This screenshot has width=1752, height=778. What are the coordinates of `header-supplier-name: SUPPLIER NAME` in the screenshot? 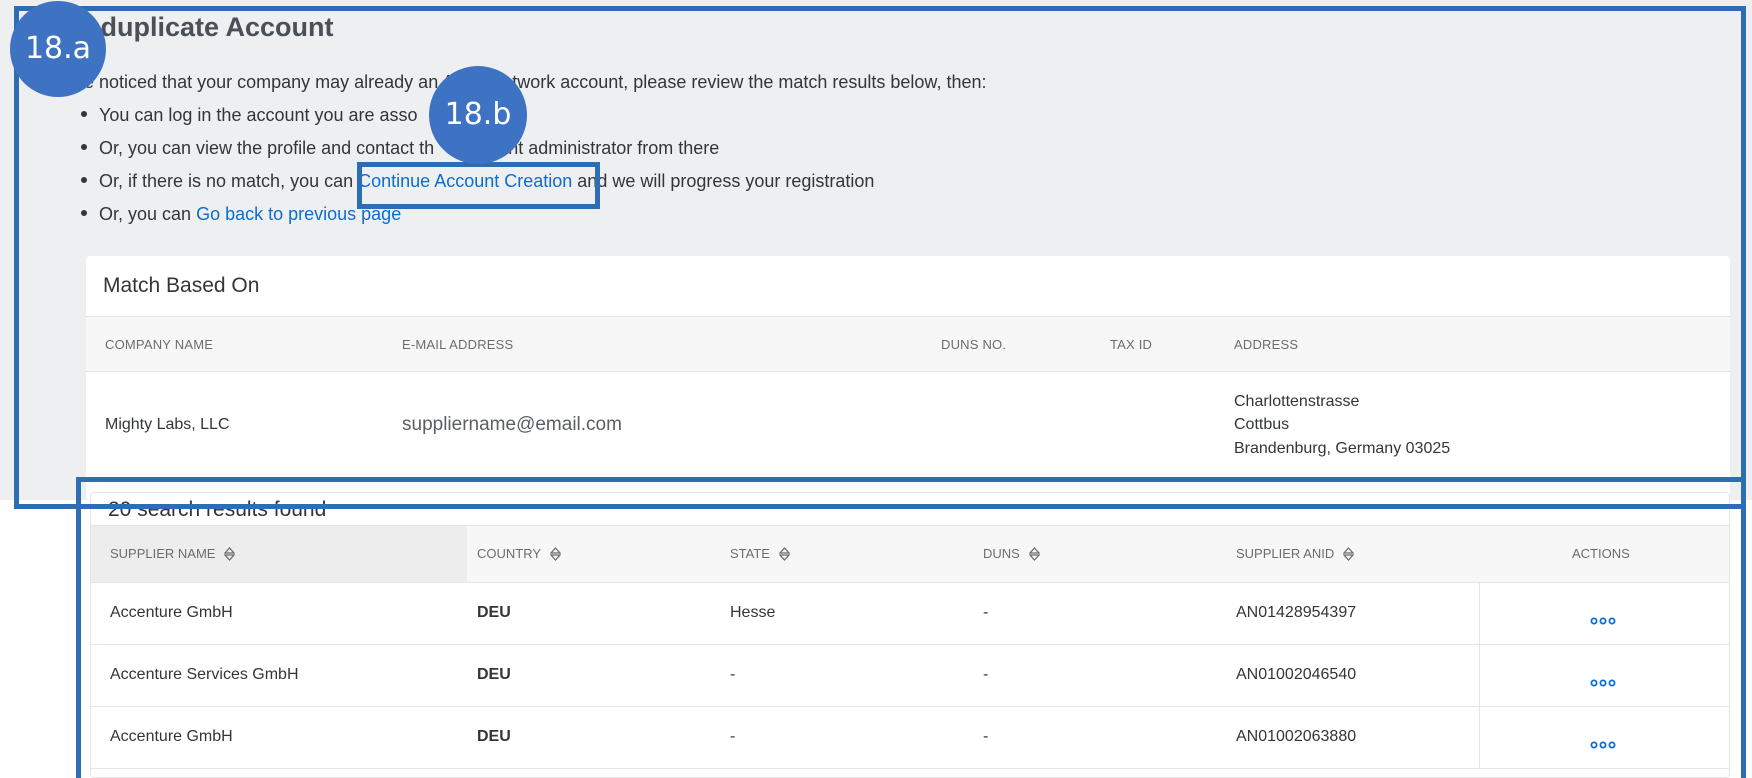 It's located at (173, 554).